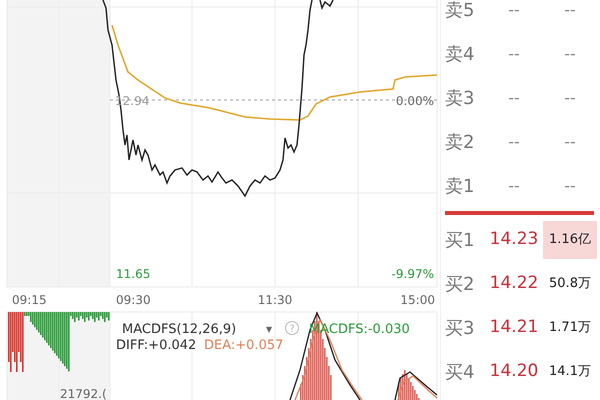 The height and width of the screenshot is (400, 600). What do you see at coordinates (460, 372) in the screenshot?
I see `bid-level-label: 买4` at bounding box center [460, 372].